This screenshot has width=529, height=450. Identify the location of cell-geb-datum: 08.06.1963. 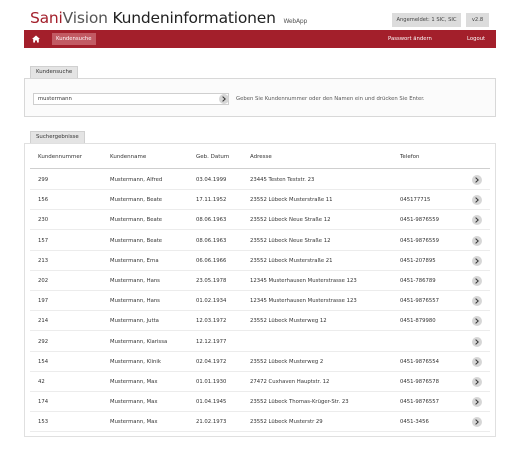
(211, 220).